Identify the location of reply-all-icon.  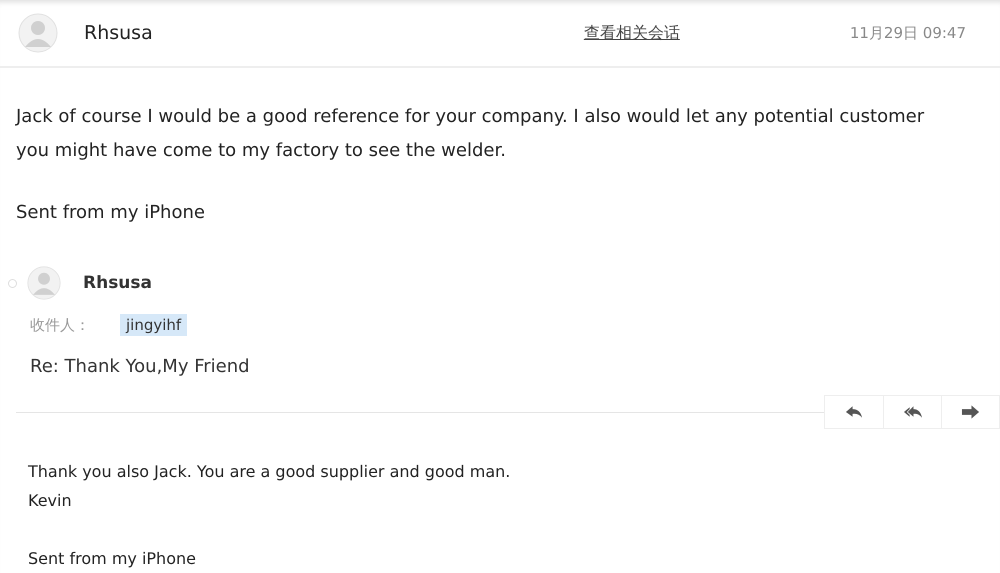
(912, 412).